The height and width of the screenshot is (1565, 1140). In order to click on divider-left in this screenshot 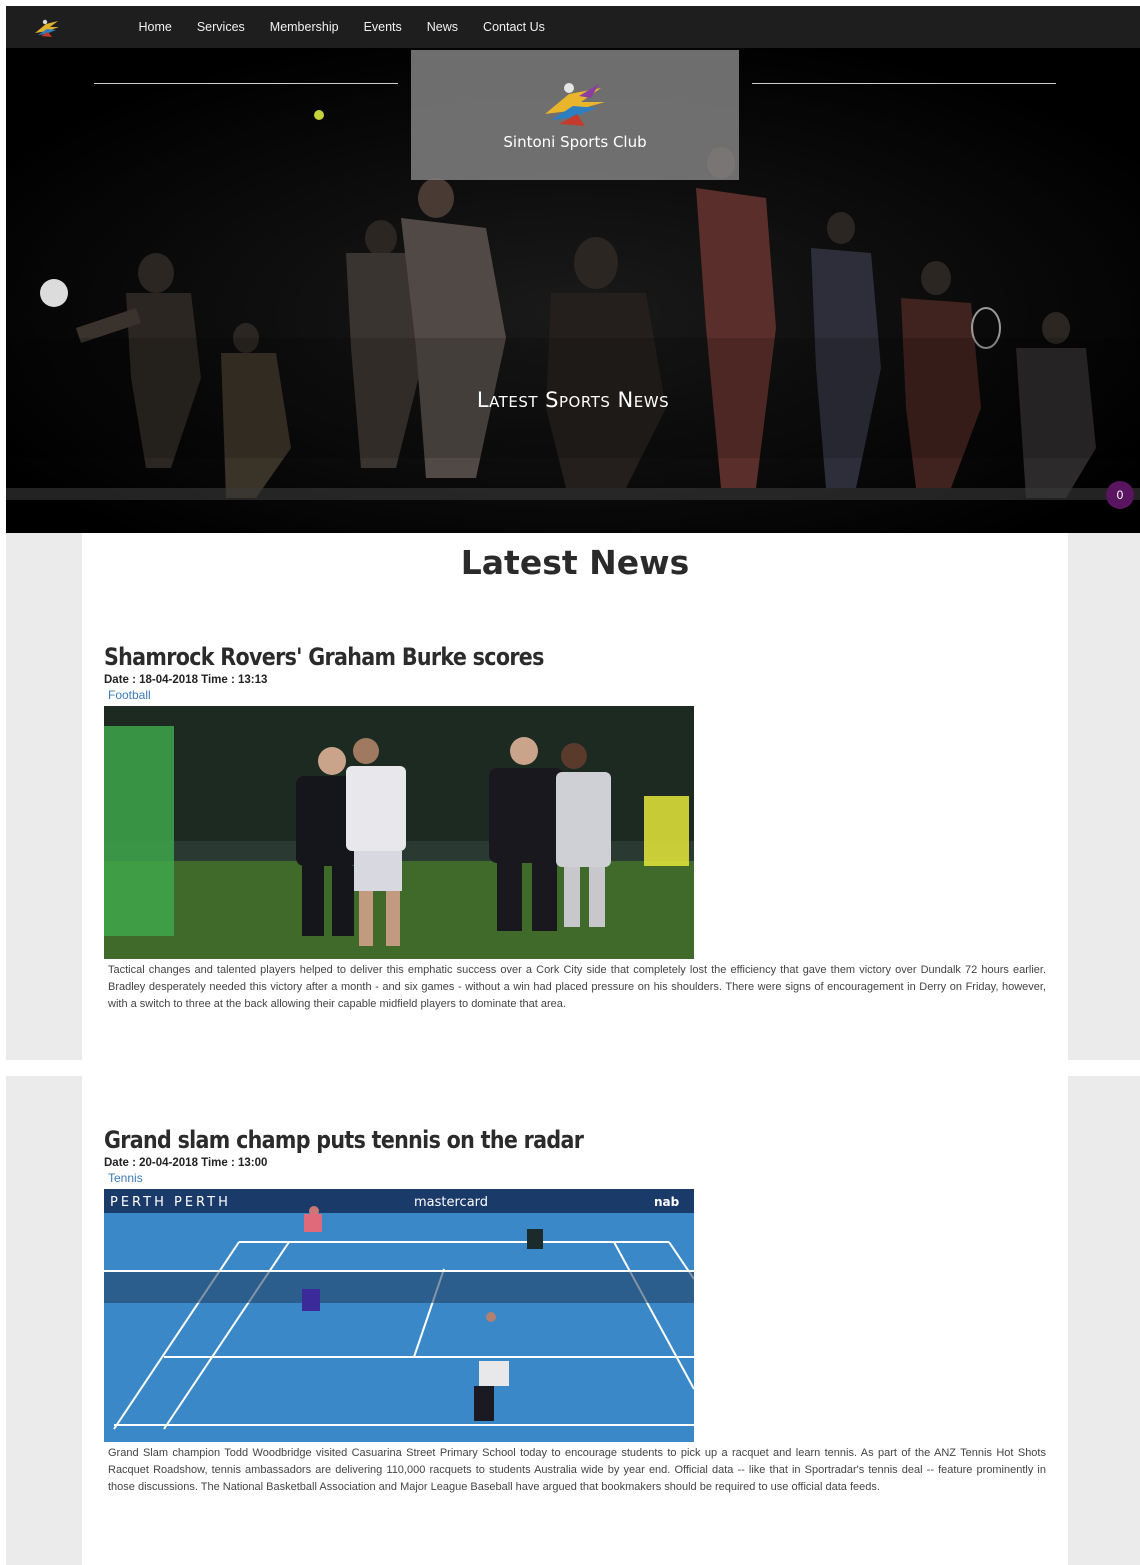, I will do `click(246, 83)`.